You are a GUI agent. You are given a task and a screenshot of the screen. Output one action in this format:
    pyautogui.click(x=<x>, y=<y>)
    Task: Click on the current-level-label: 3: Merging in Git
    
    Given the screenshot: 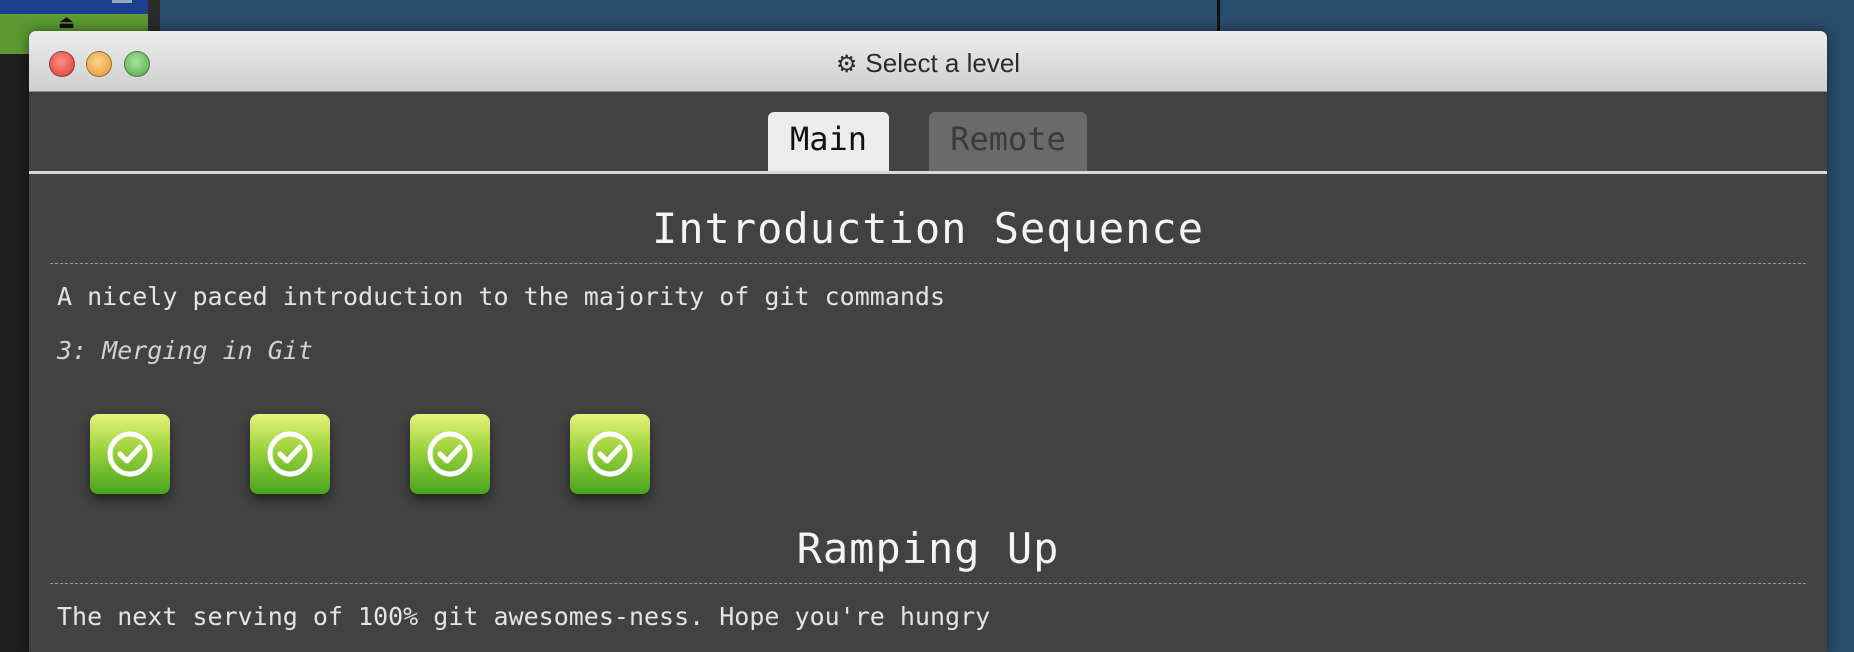 What is the action you would take?
    pyautogui.click(x=185, y=350)
    